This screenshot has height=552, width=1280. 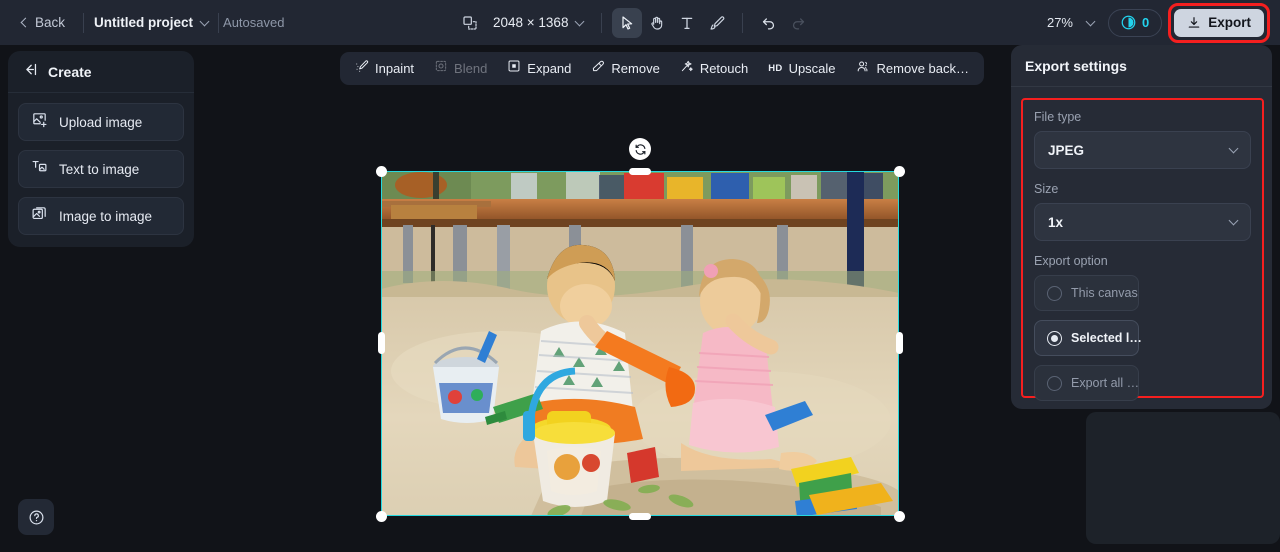 I want to click on zoom-dropdown, so click(x=1090, y=23).